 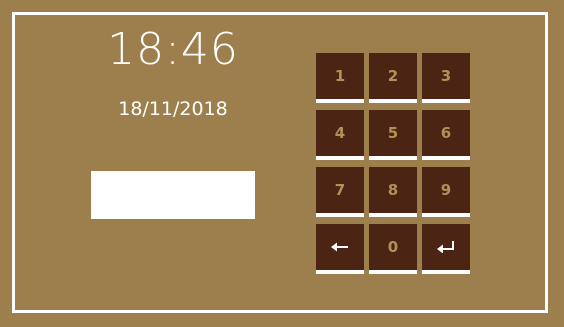 I want to click on key-label: 2, so click(x=393, y=76).